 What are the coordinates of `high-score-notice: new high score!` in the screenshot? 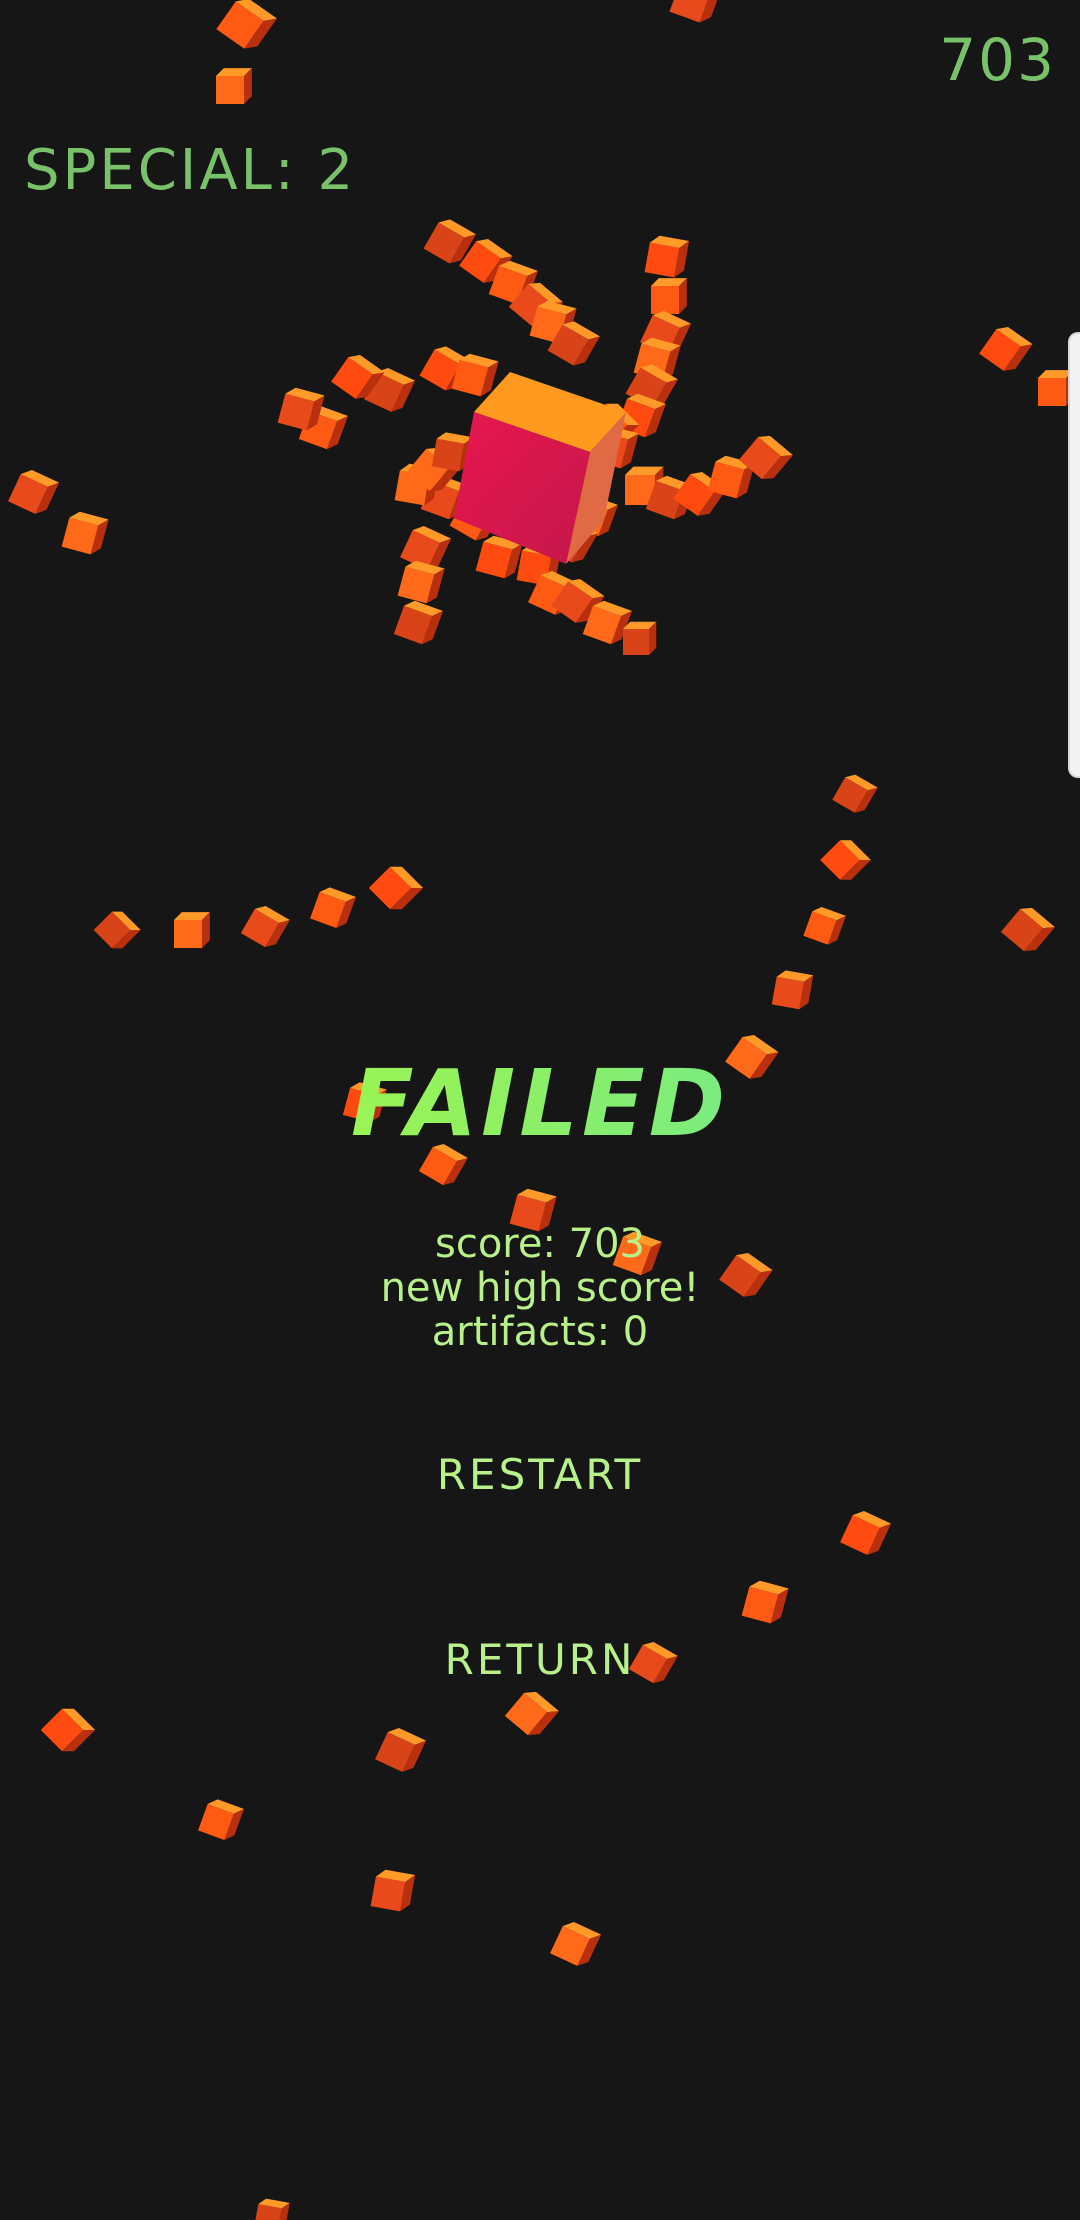 It's located at (540, 1288).